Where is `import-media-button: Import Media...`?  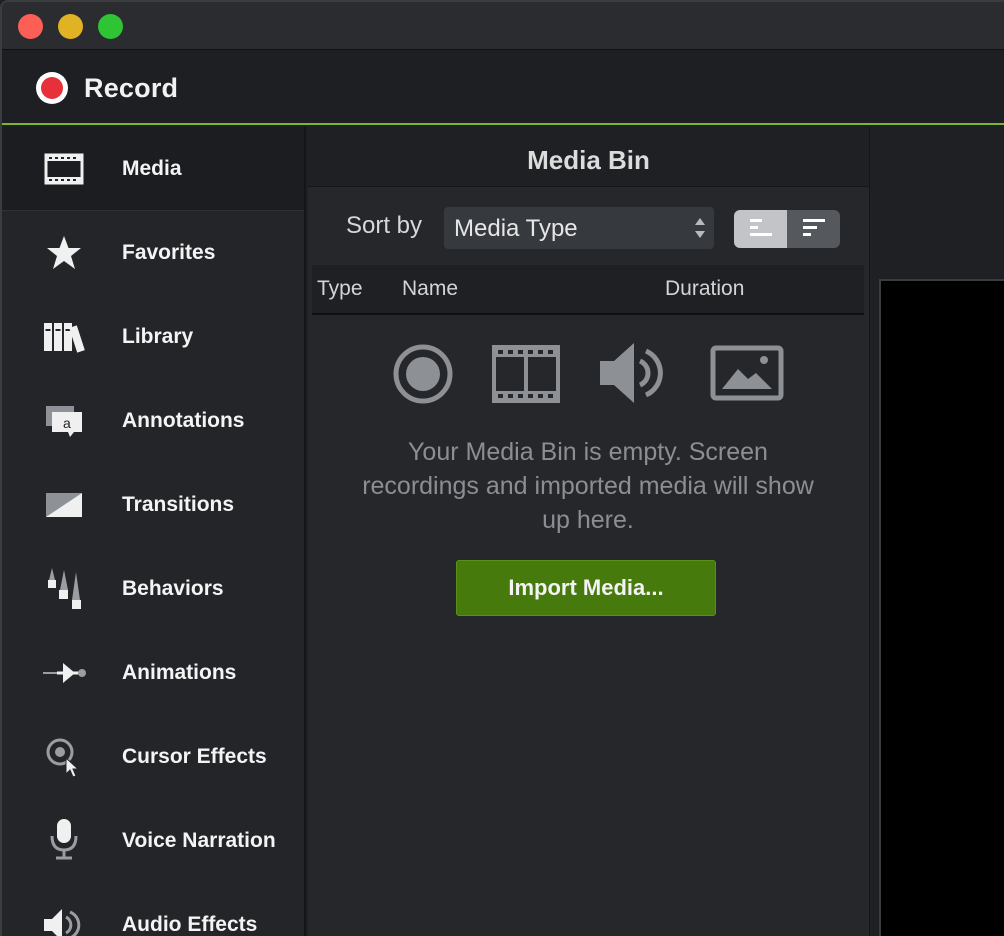 import-media-button: Import Media... is located at coordinates (586, 588).